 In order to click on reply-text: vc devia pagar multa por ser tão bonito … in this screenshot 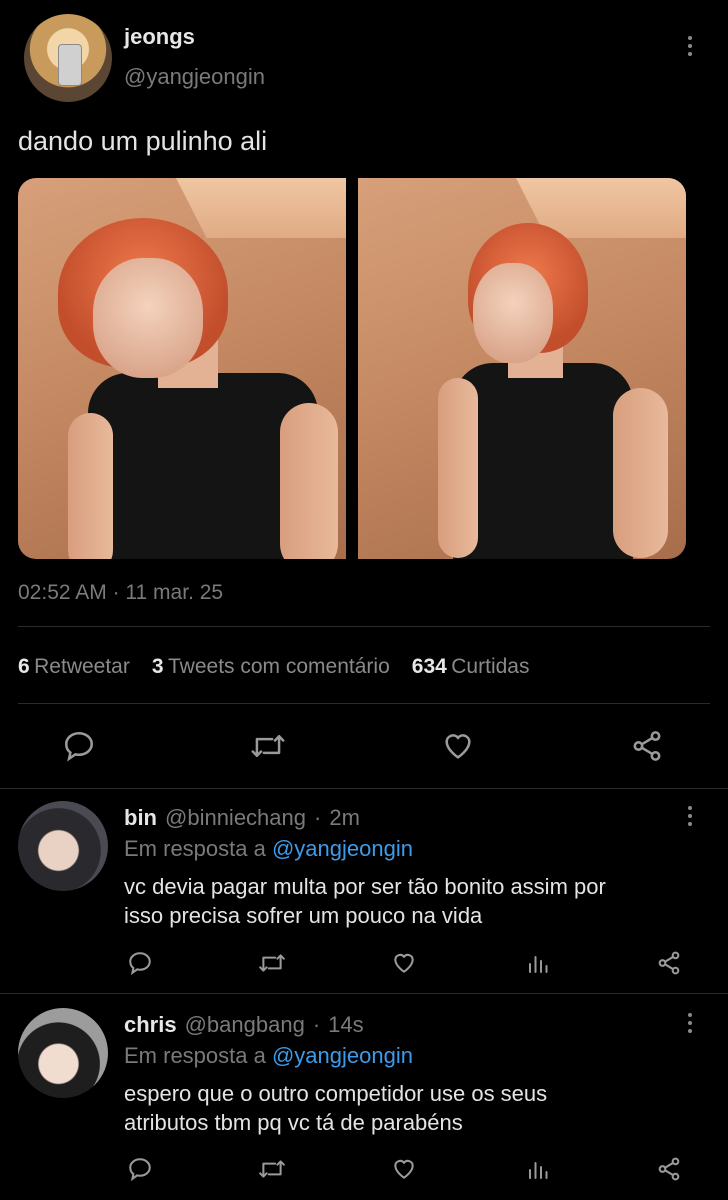, I will do `click(409, 901)`.